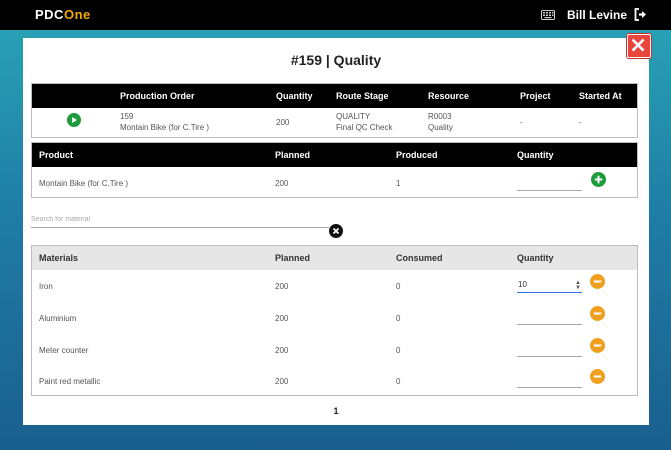 The width and height of the screenshot is (671, 450). Describe the element at coordinates (364, 127) in the screenshot. I see `route-stage-detail: Final QC Check` at that location.